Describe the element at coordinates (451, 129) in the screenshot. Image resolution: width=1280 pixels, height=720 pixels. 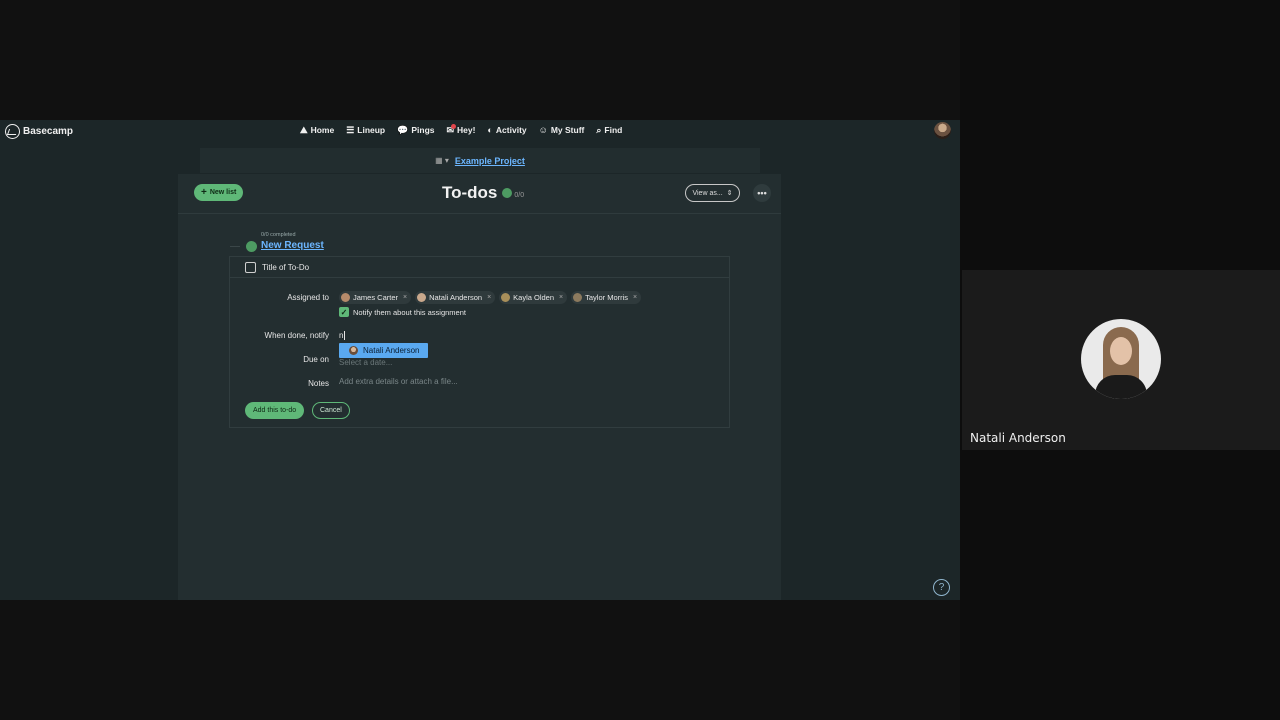
I see `hey-icon: ✉` at that location.